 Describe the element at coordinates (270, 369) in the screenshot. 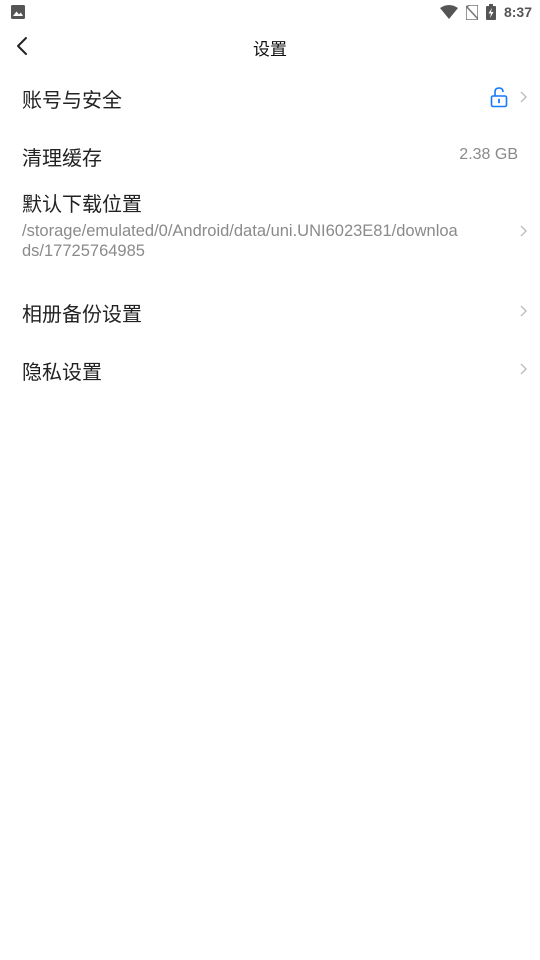

I see `settings-item-privacy: 隐私设置` at that location.